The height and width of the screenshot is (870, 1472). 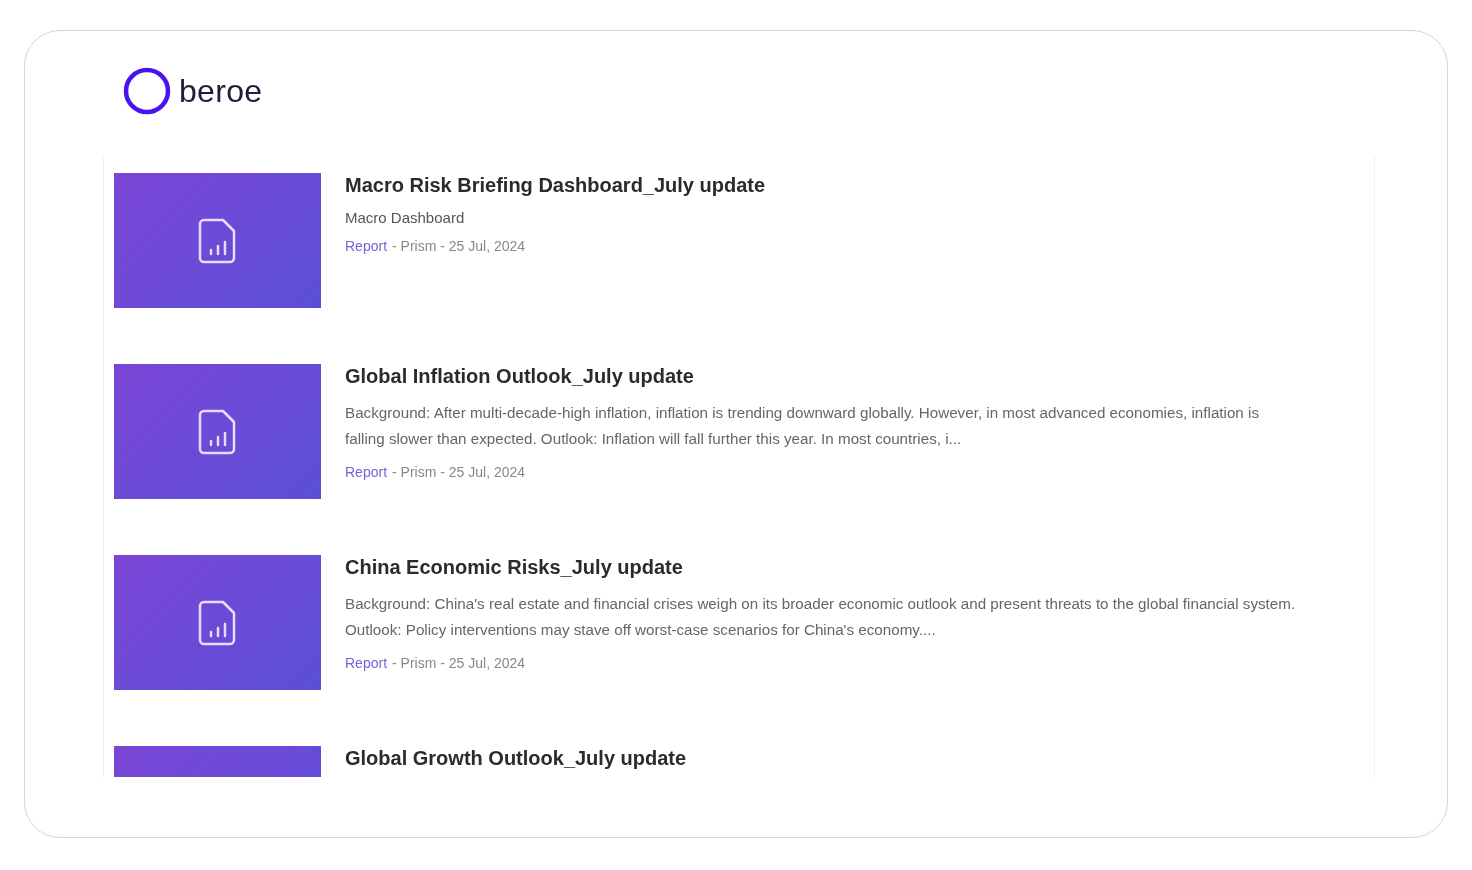 What do you see at coordinates (822, 376) in the screenshot?
I see `result-title: Global Inflation Outlook_July update` at bounding box center [822, 376].